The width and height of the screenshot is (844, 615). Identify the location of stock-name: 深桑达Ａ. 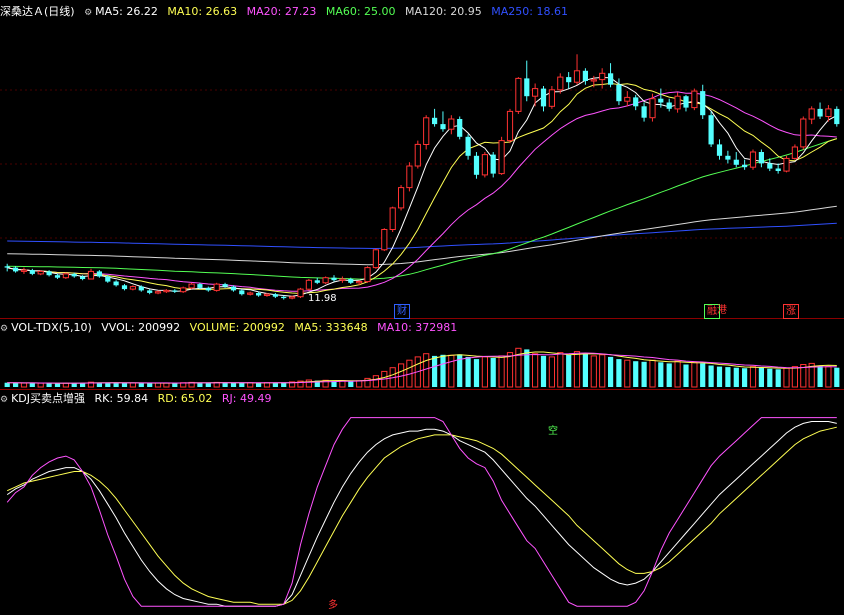
(22, 11).